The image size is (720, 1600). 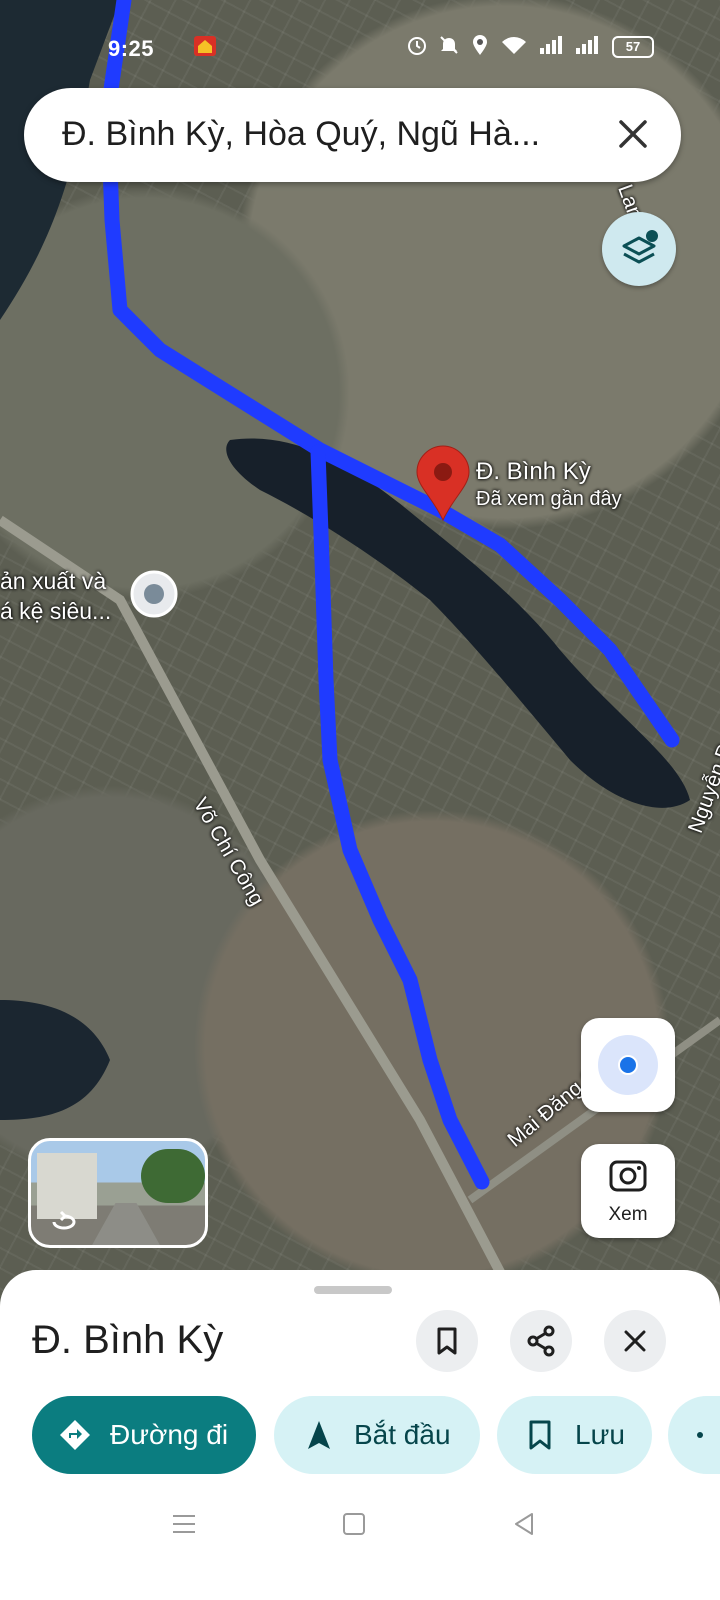 I want to click on layers-icon, so click(x=640, y=247).